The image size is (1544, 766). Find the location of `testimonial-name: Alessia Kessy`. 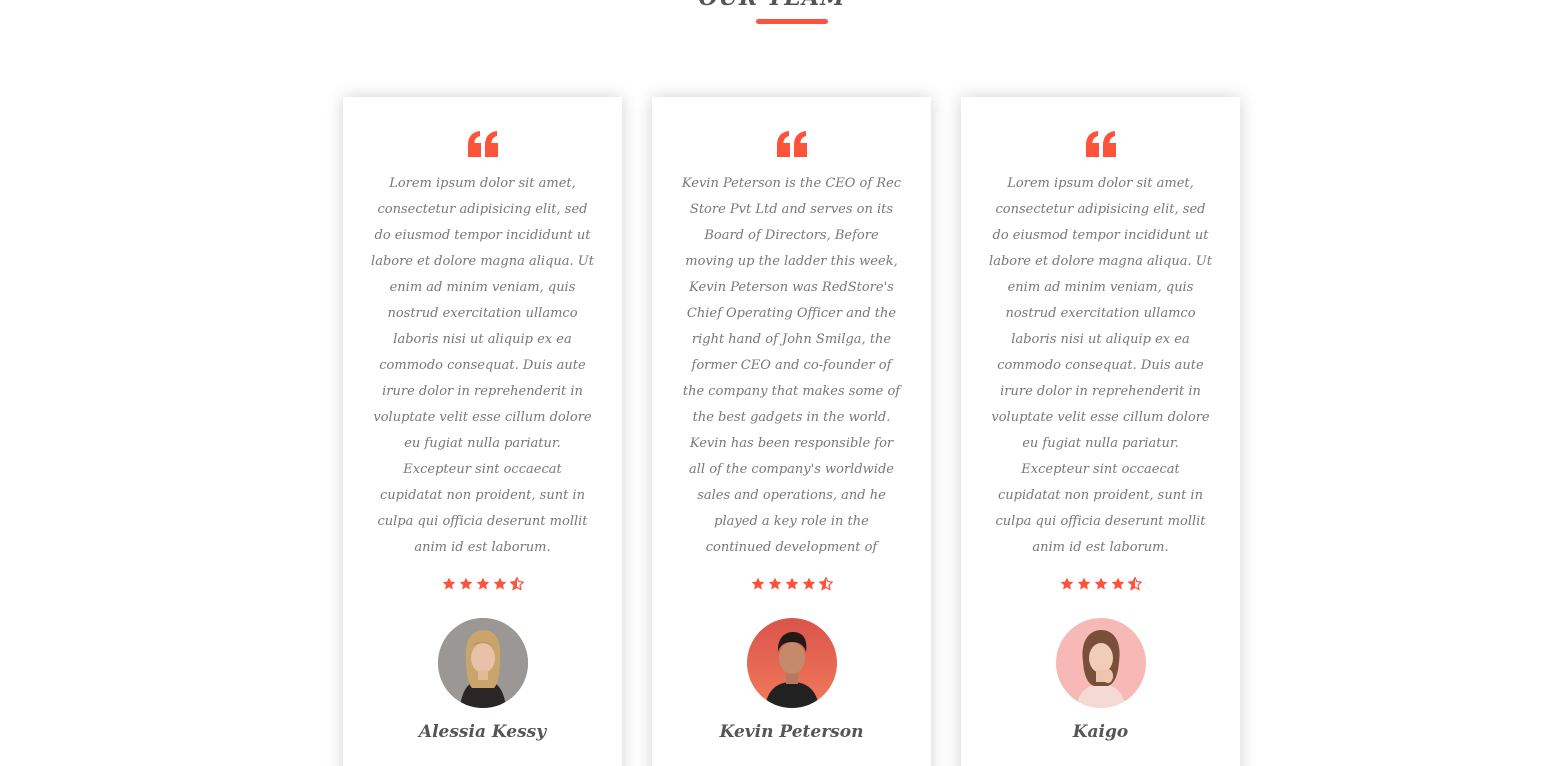

testimonial-name: Alessia Kessy is located at coordinates (482, 732).